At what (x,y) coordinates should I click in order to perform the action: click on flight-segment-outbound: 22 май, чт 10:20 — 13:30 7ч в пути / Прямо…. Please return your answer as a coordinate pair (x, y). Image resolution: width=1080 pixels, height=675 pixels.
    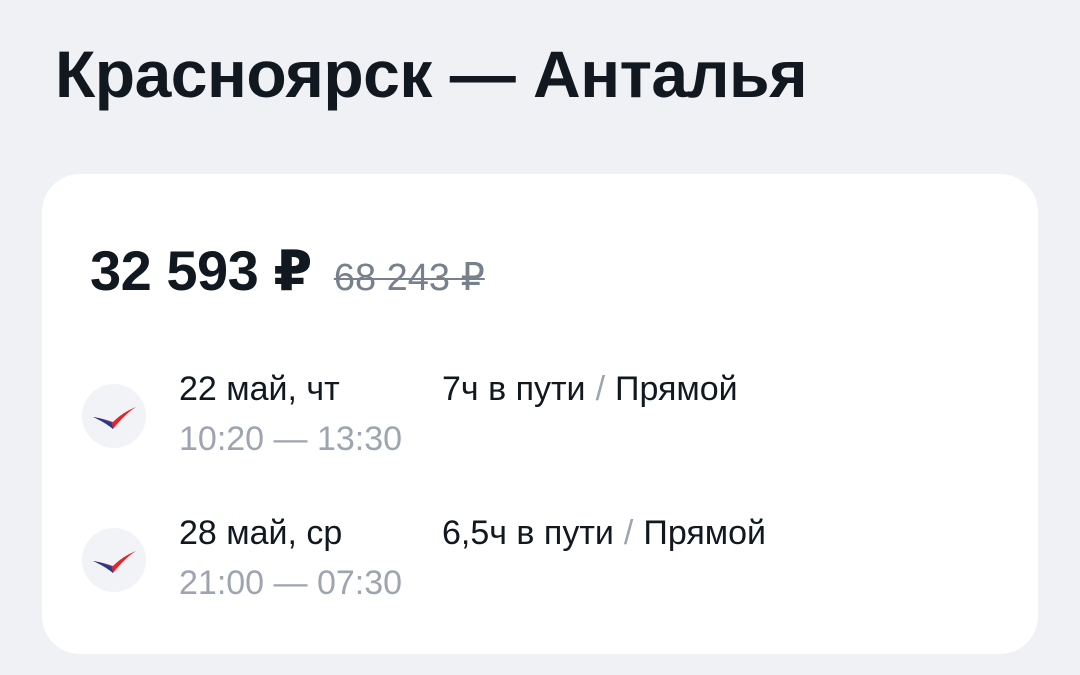
    Looking at the image, I should click on (532, 420).